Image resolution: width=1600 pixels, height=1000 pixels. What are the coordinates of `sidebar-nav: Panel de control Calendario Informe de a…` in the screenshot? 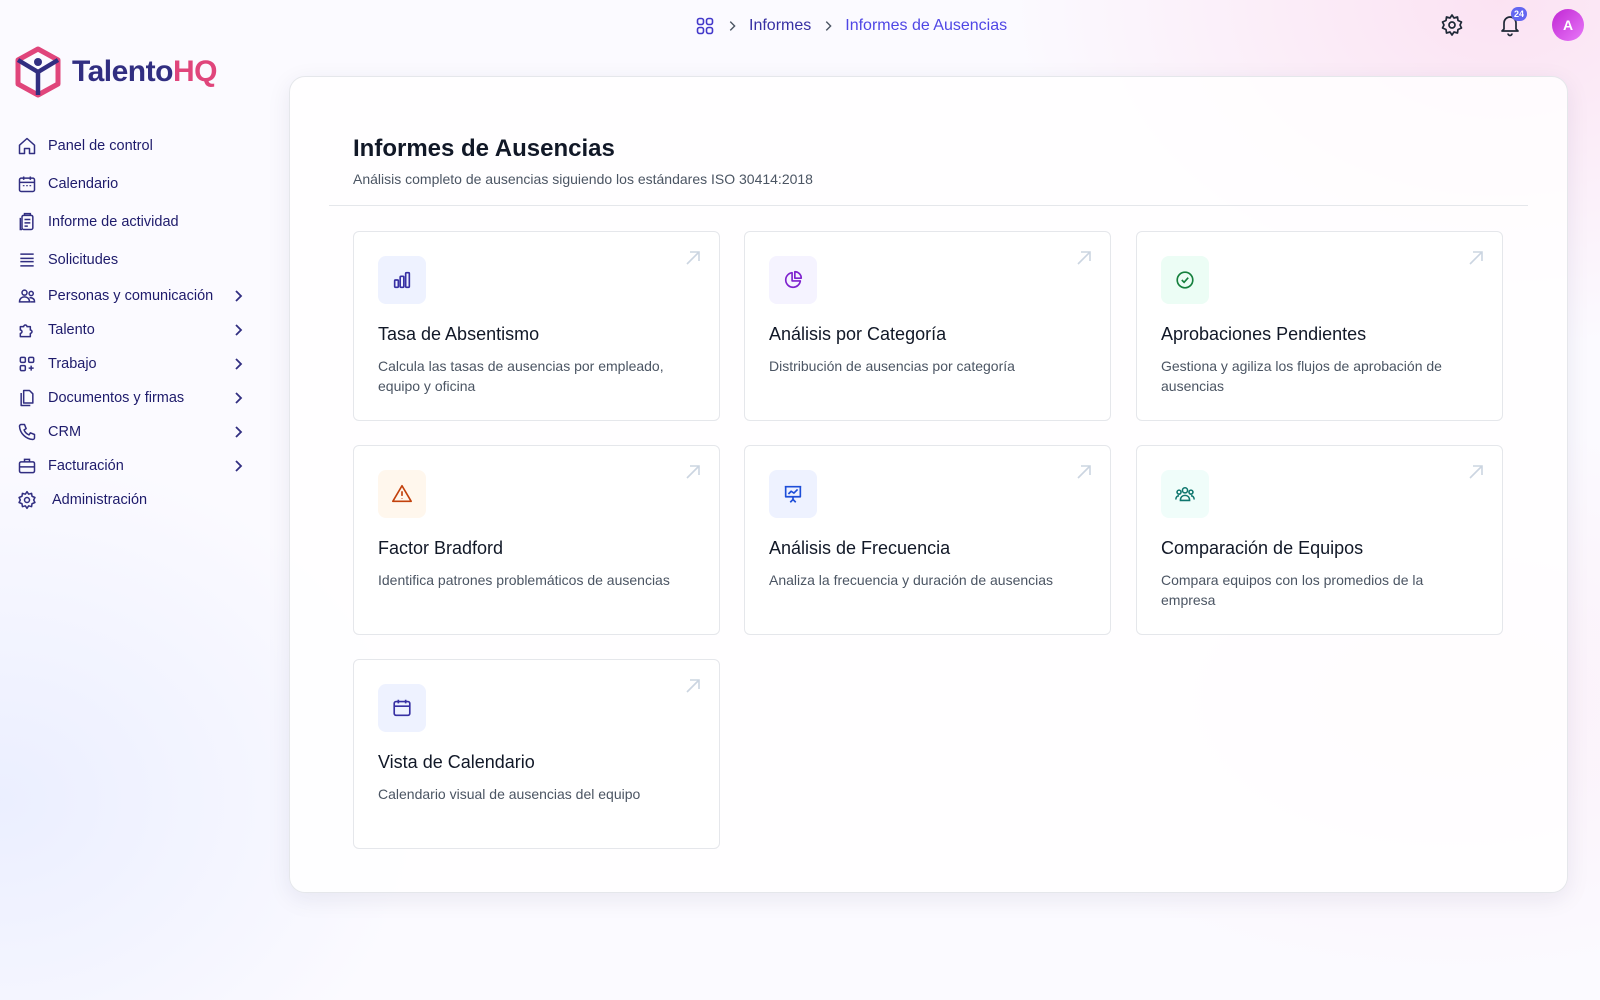 It's located at (131, 322).